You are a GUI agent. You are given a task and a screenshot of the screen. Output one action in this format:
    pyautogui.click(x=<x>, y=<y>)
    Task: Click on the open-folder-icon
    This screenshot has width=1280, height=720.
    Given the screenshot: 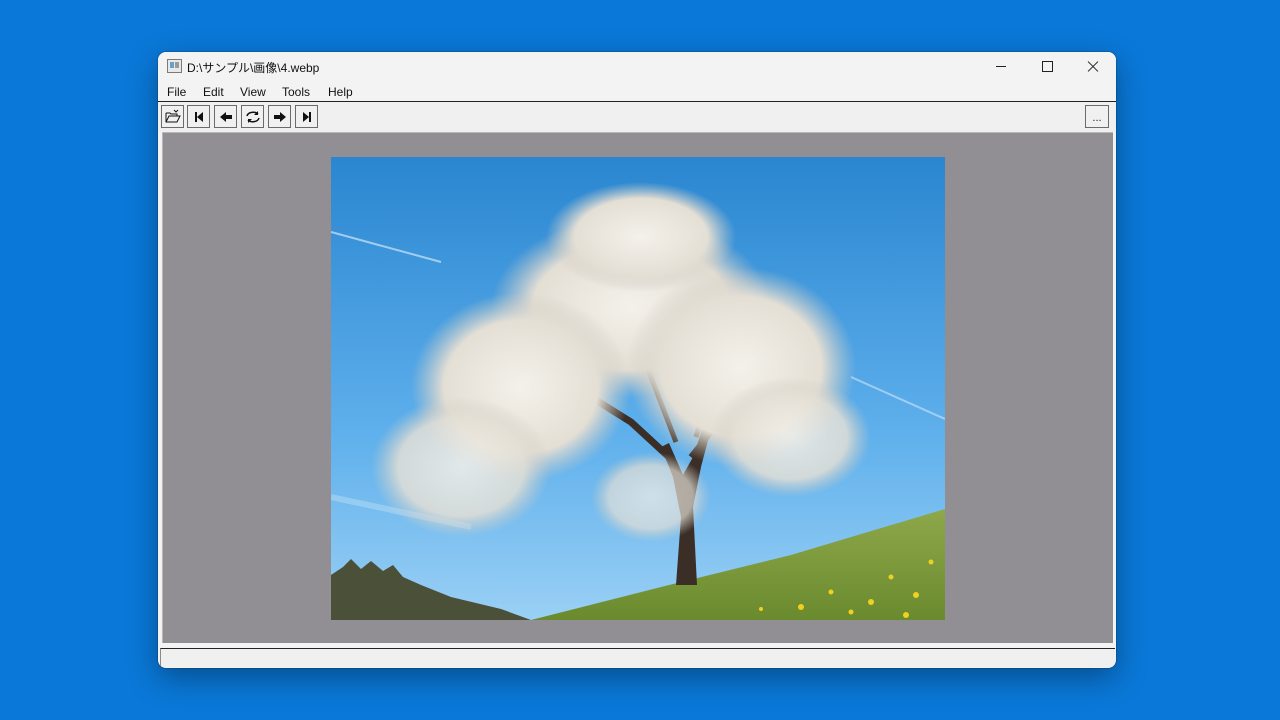 What is the action you would take?
    pyautogui.click(x=173, y=116)
    